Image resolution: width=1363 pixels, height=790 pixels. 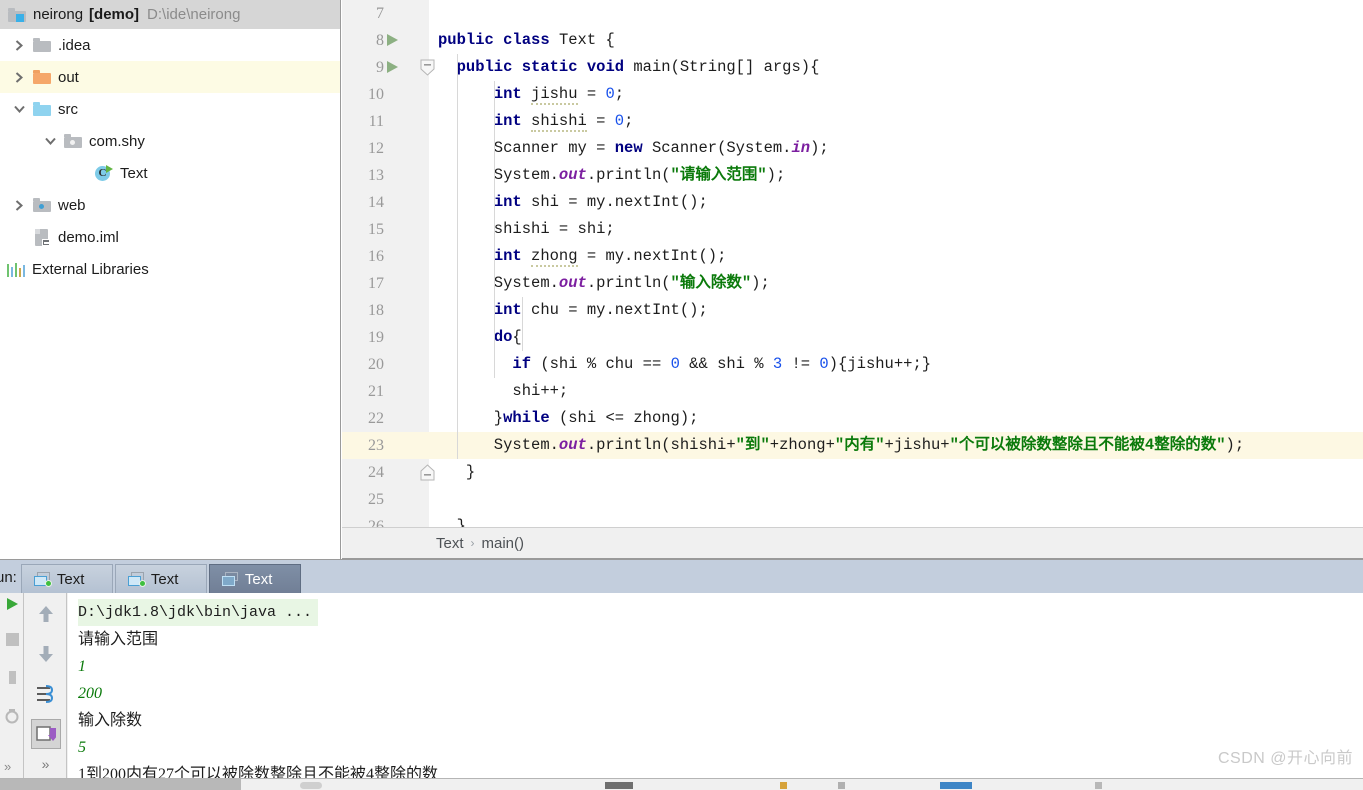 What do you see at coordinates (12, 639) in the screenshot?
I see `stop-icon` at bounding box center [12, 639].